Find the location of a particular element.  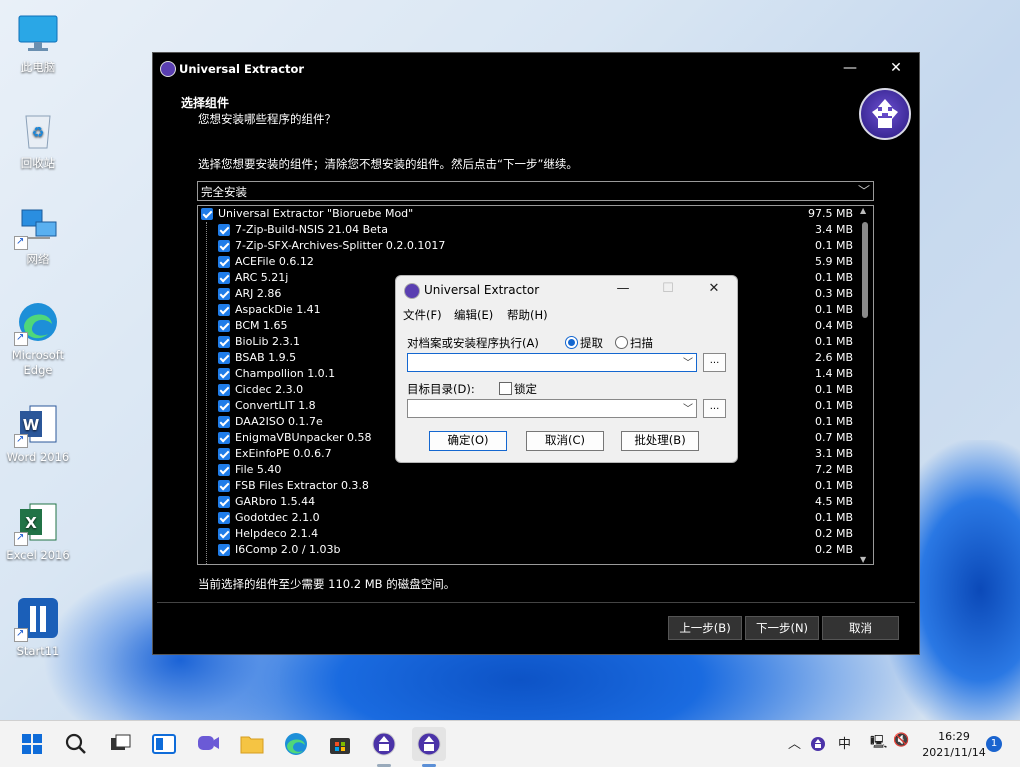

tray-extractor-icon is located at coordinates (818, 744).